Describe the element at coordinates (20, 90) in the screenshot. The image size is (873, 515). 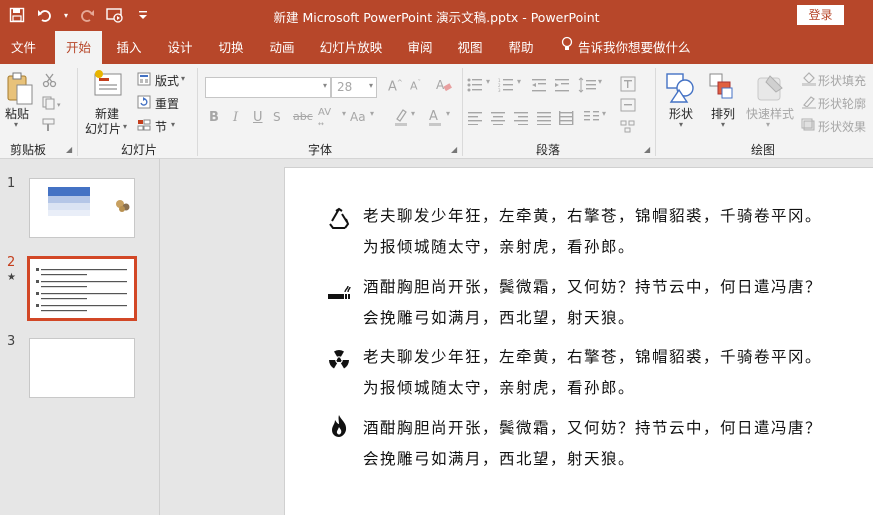
I see `paste-icon` at that location.